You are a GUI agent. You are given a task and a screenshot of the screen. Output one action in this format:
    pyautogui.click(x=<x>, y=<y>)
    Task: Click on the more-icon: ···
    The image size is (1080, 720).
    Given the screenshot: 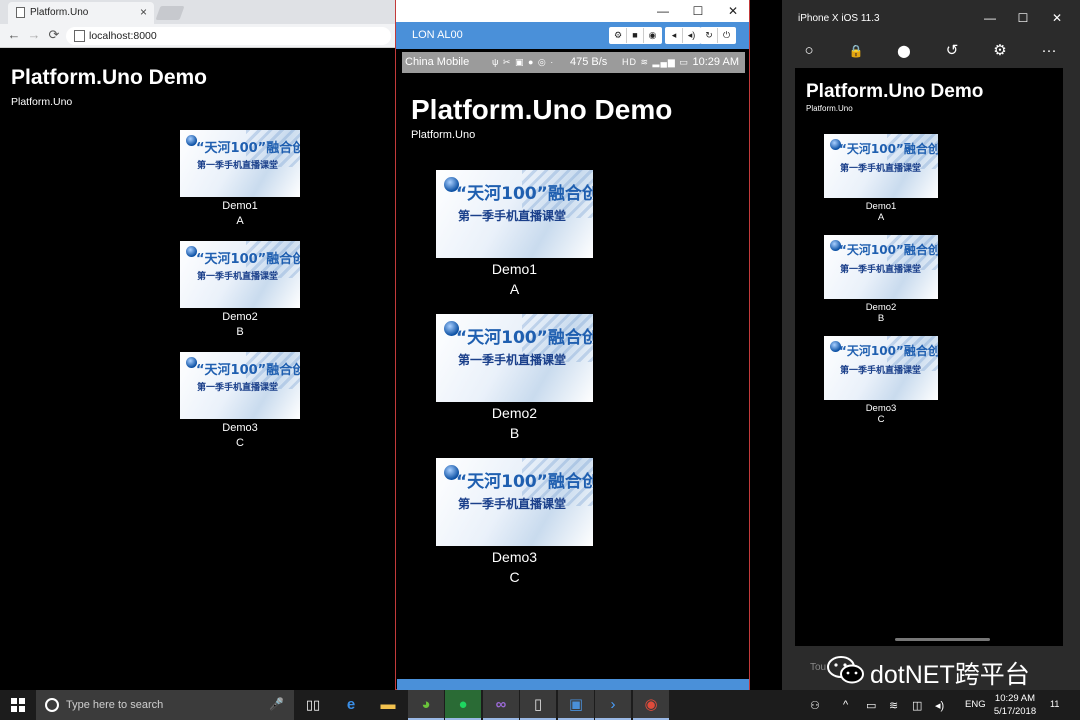 What is the action you would take?
    pyautogui.click(x=1049, y=51)
    